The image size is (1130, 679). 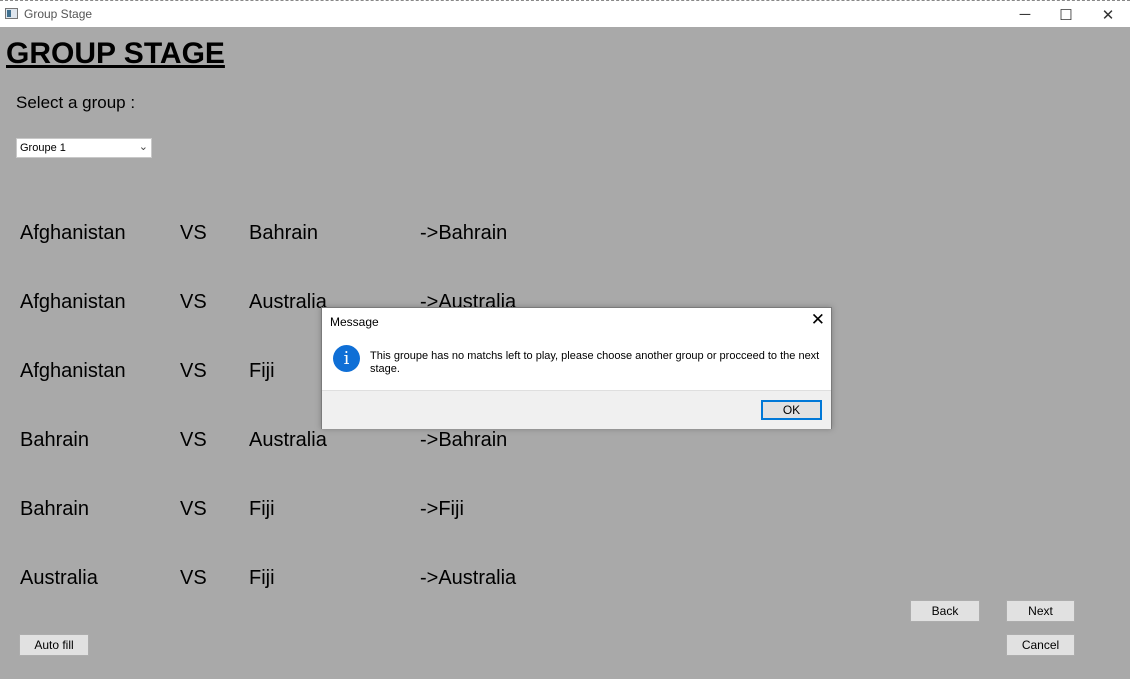 What do you see at coordinates (84, 148) in the screenshot?
I see `group-dropdown: Groupe 1 ⌄` at bounding box center [84, 148].